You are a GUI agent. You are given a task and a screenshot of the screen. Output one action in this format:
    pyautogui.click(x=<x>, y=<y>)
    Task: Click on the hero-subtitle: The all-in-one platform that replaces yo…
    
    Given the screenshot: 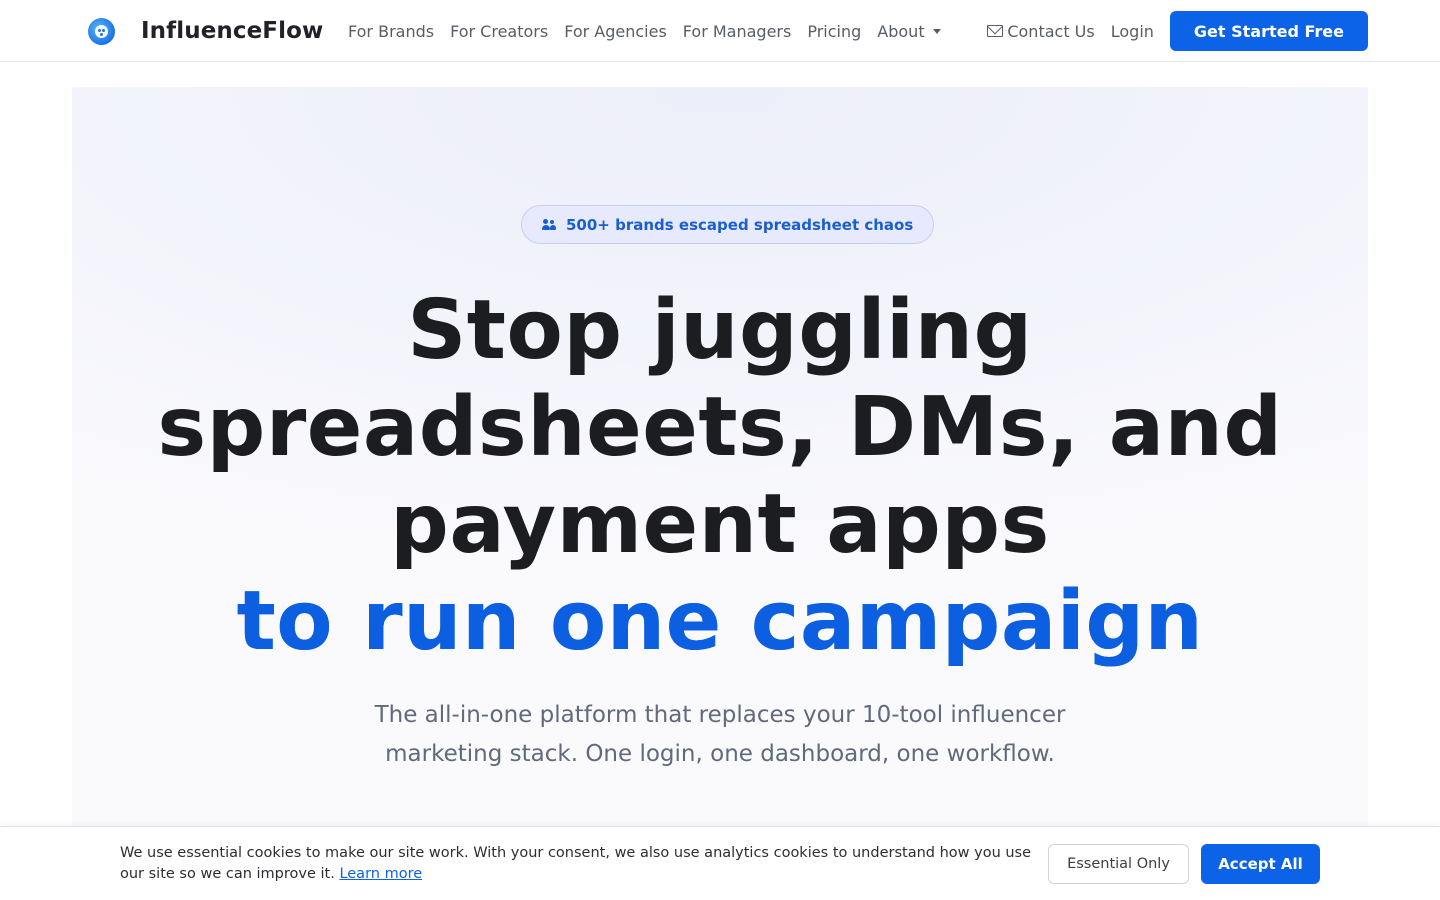 What is the action you would take?
    pyautogui.click(x=720, y=734)
    